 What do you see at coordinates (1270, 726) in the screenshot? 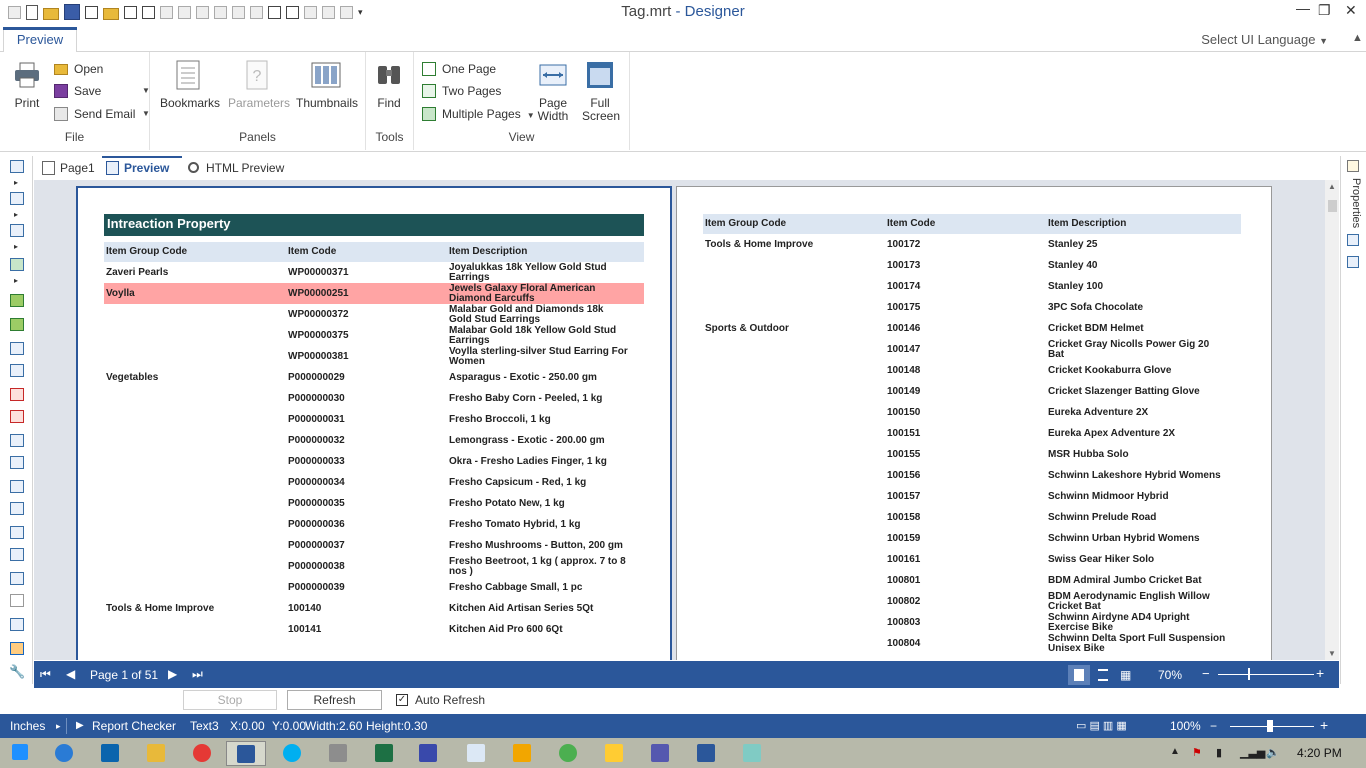
I see `status-zoom-thumb` at bounding box center [1270, 726].